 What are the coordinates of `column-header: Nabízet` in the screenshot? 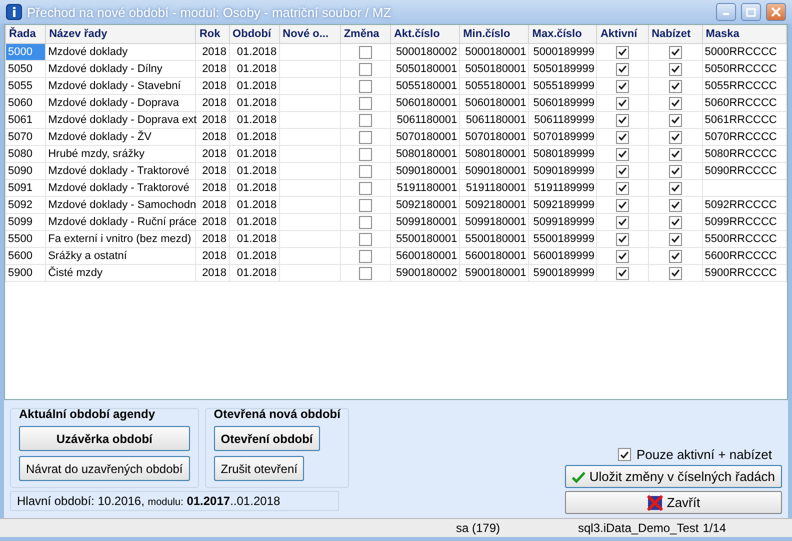 It's located at (675, 34).